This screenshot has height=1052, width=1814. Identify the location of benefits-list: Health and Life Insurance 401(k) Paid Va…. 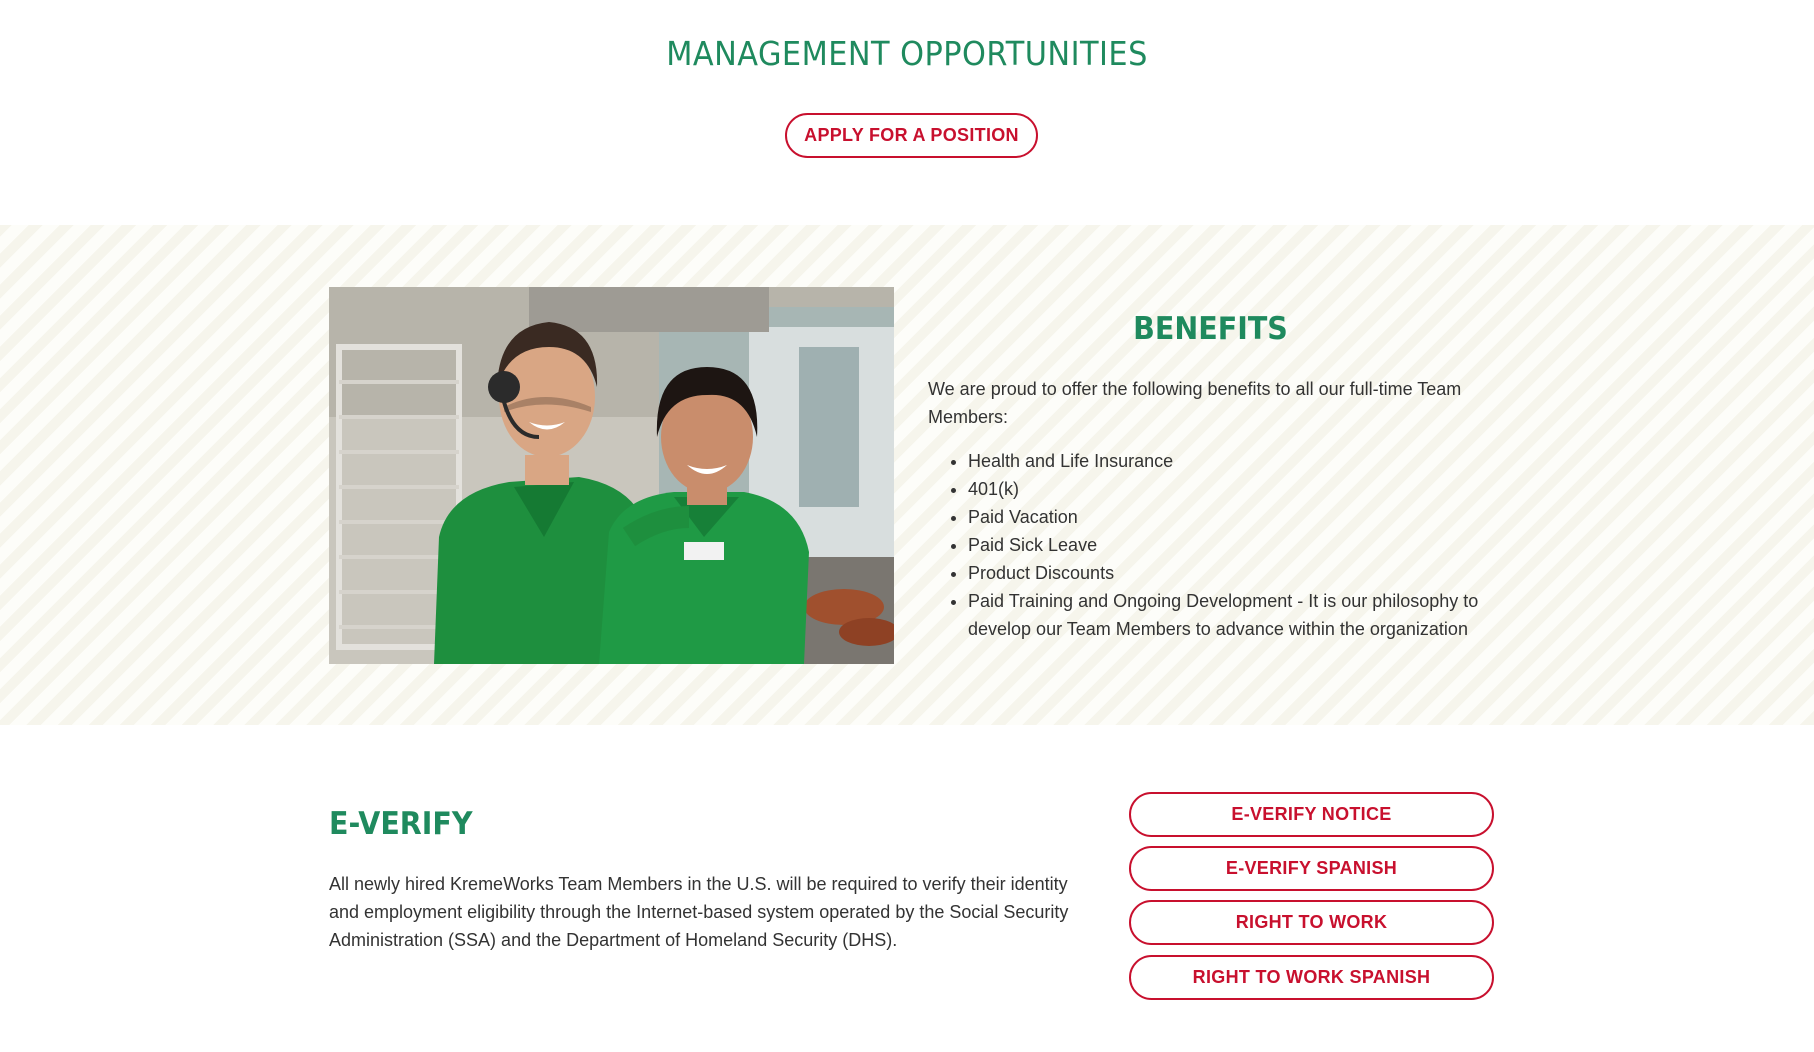
(1213, 545).